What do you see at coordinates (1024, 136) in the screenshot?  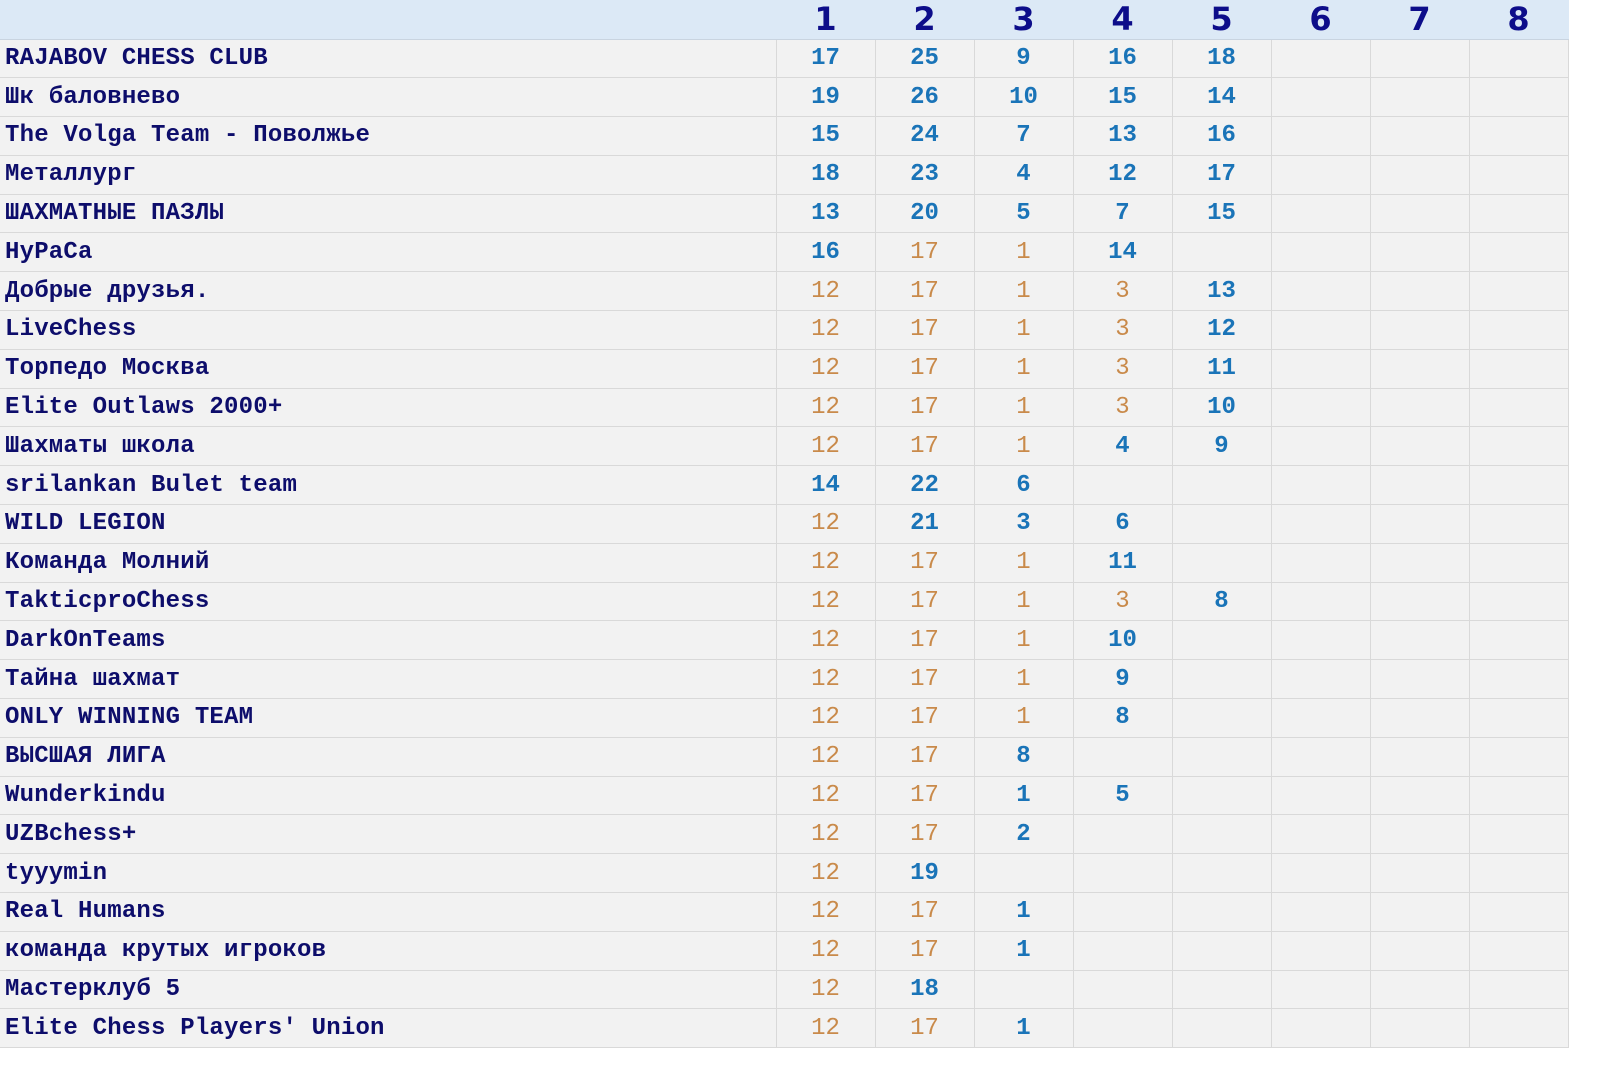 I see `score-cell-round-3: 7` at bounding box center [1024, 136].